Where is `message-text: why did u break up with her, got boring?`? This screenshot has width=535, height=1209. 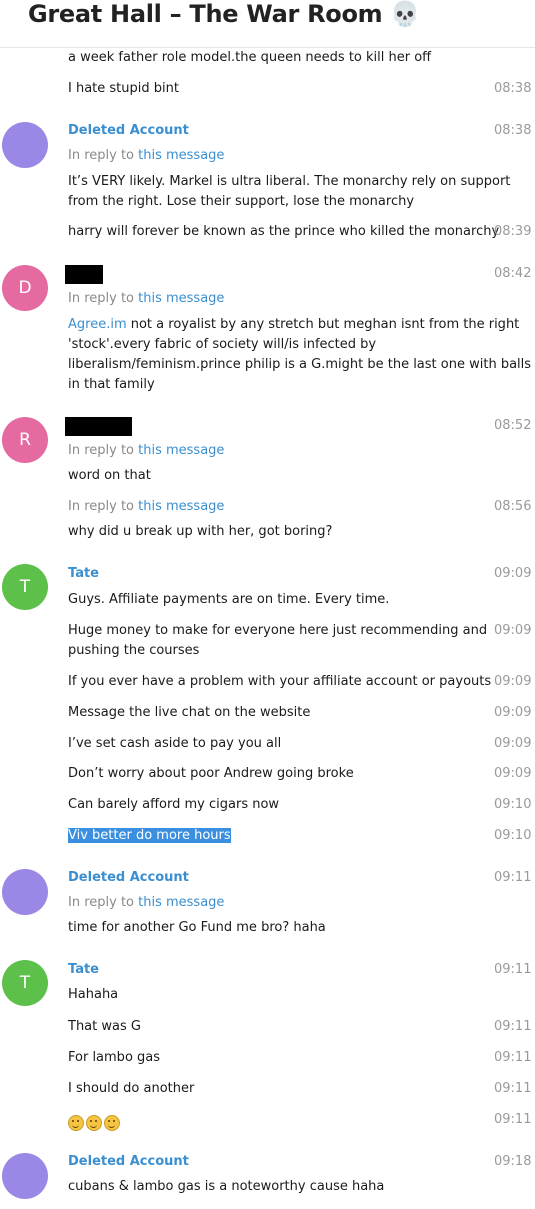 message-text: why did u break up with her, got boring? is located at coordinates (200, 531).